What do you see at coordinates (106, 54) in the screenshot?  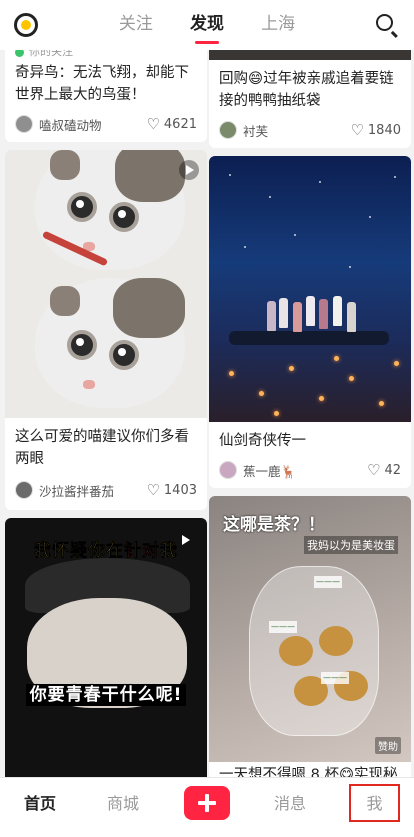 I see `followed-badge: 你的关注` at bounding box center [106, 54].